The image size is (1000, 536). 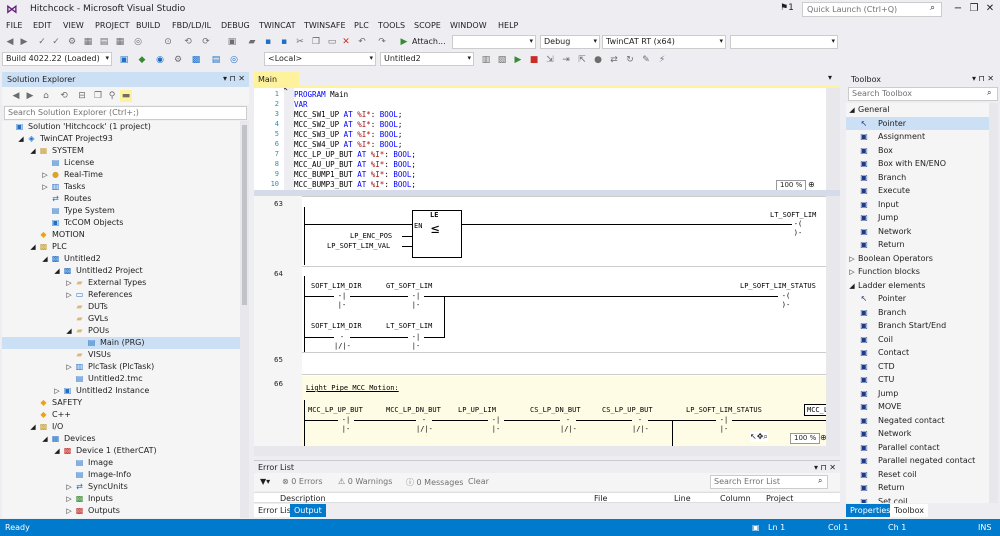 I want to click on flow-icon: ⇄, so click(x=614, y=60).